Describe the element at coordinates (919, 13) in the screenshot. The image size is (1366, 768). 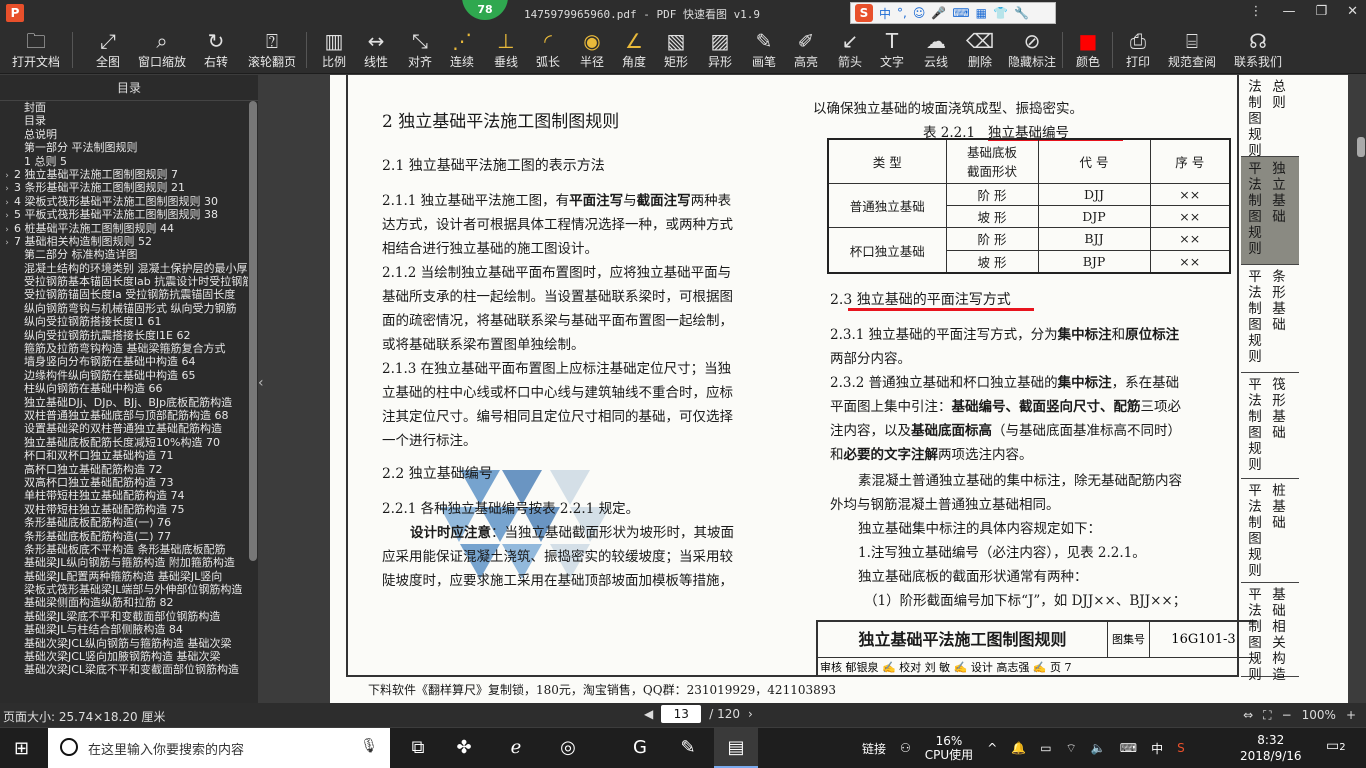
I see `smile-icon: ☺` at that location.